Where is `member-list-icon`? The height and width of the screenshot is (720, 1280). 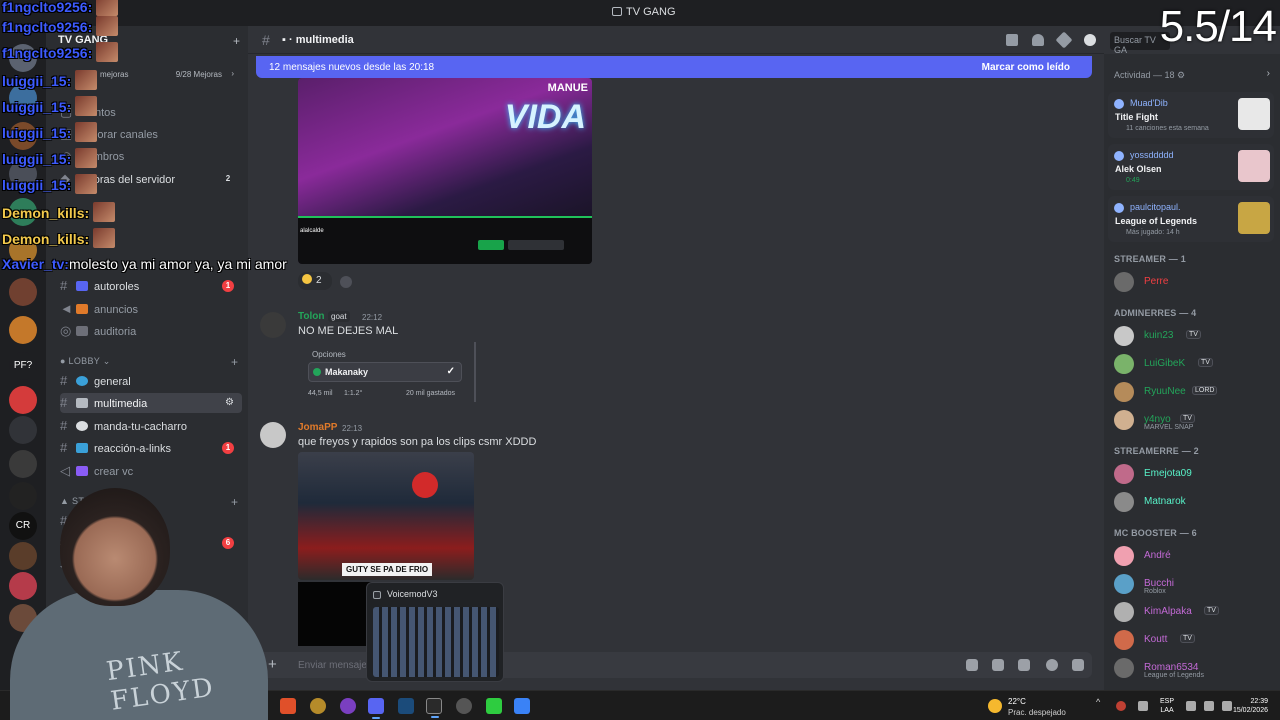 member-list-icon is located at coordinates (1090, 40).